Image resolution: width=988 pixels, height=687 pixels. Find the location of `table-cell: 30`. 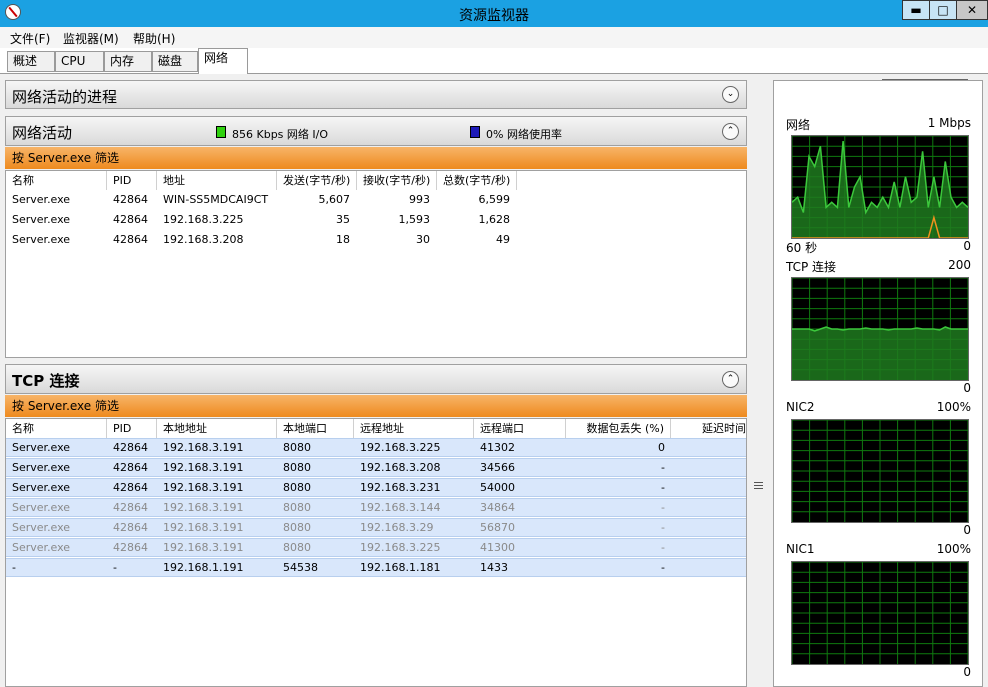

table-cell: 30 is located at coordinates (423, 239).